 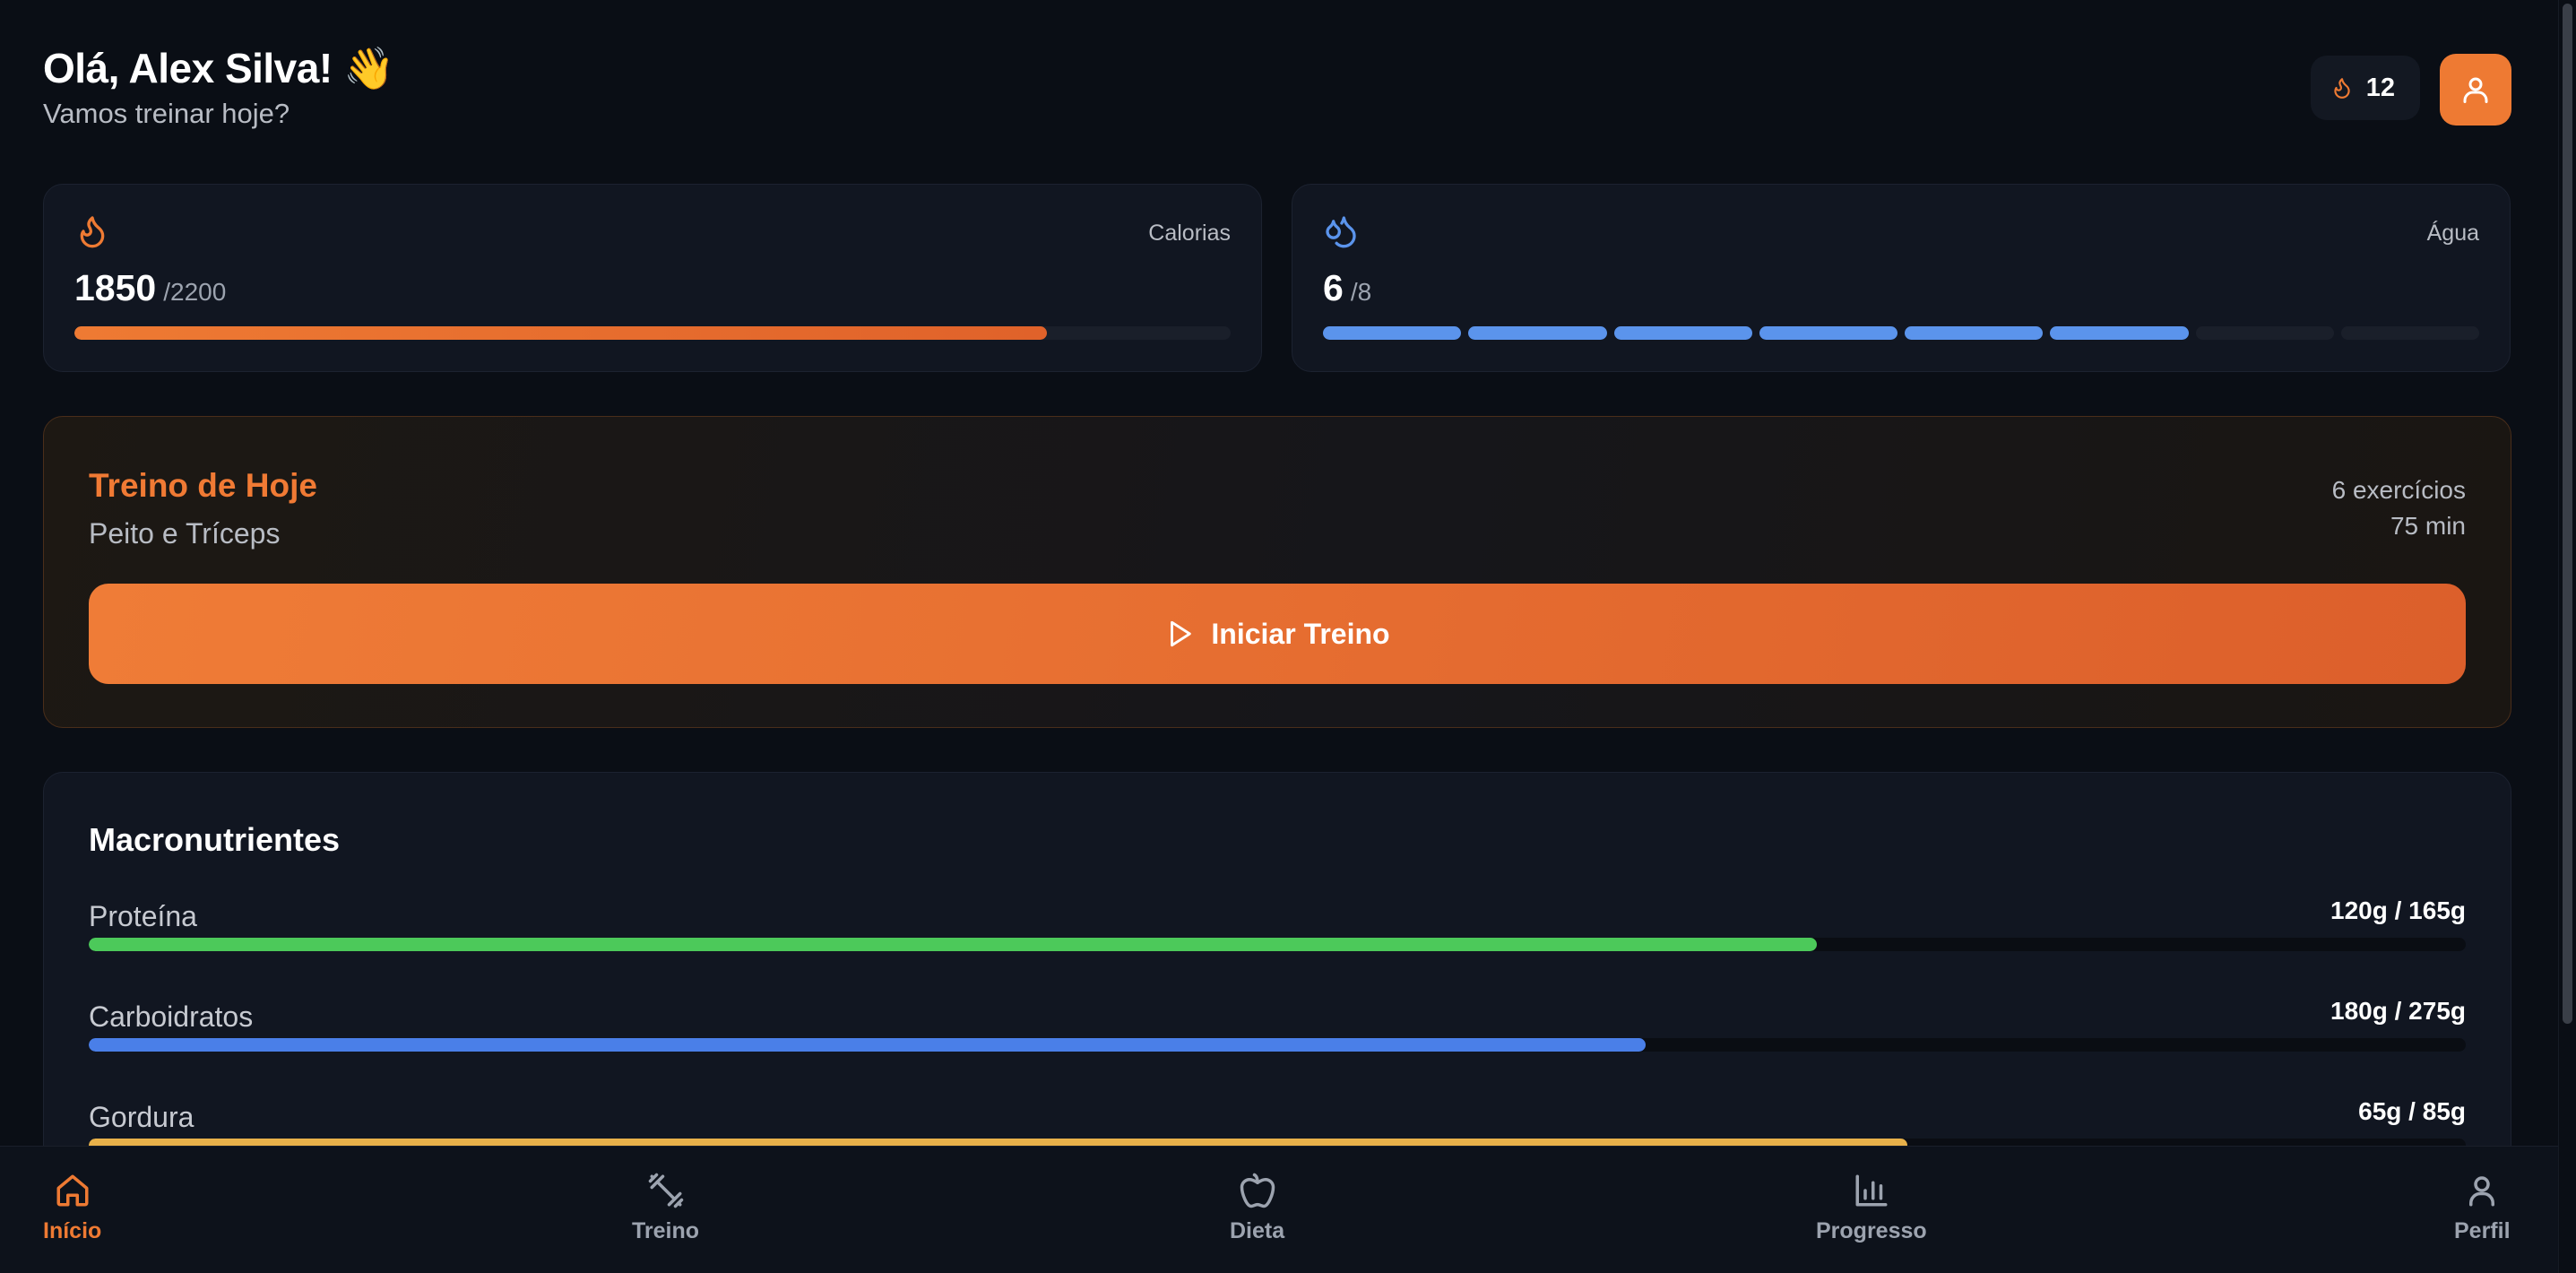 What do you see at coordinates (1257, 1190) in the screenshot?
I see `apple-icon` at bounding box center [1257, 1190].